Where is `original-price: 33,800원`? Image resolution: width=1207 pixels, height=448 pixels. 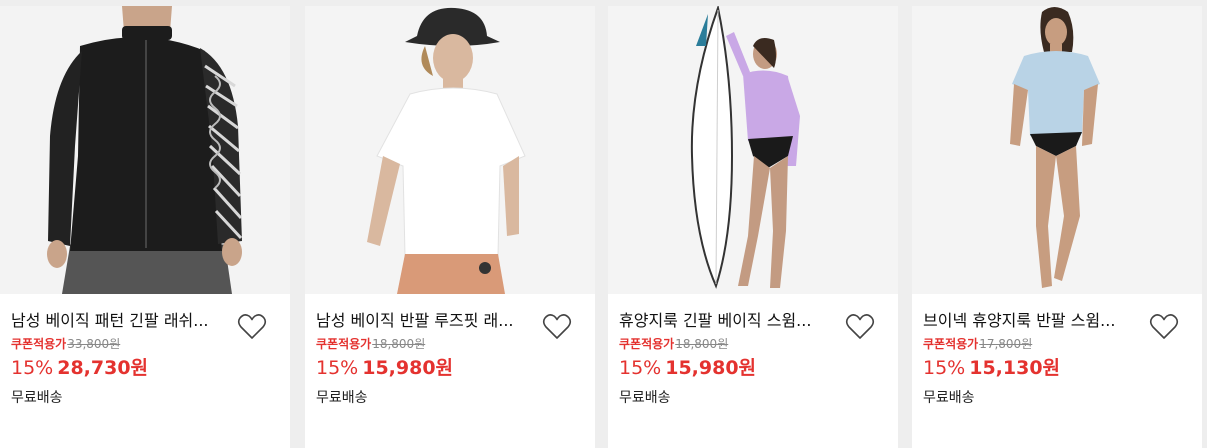 original-price: 33,800원 is located at coordinates (94, 344).